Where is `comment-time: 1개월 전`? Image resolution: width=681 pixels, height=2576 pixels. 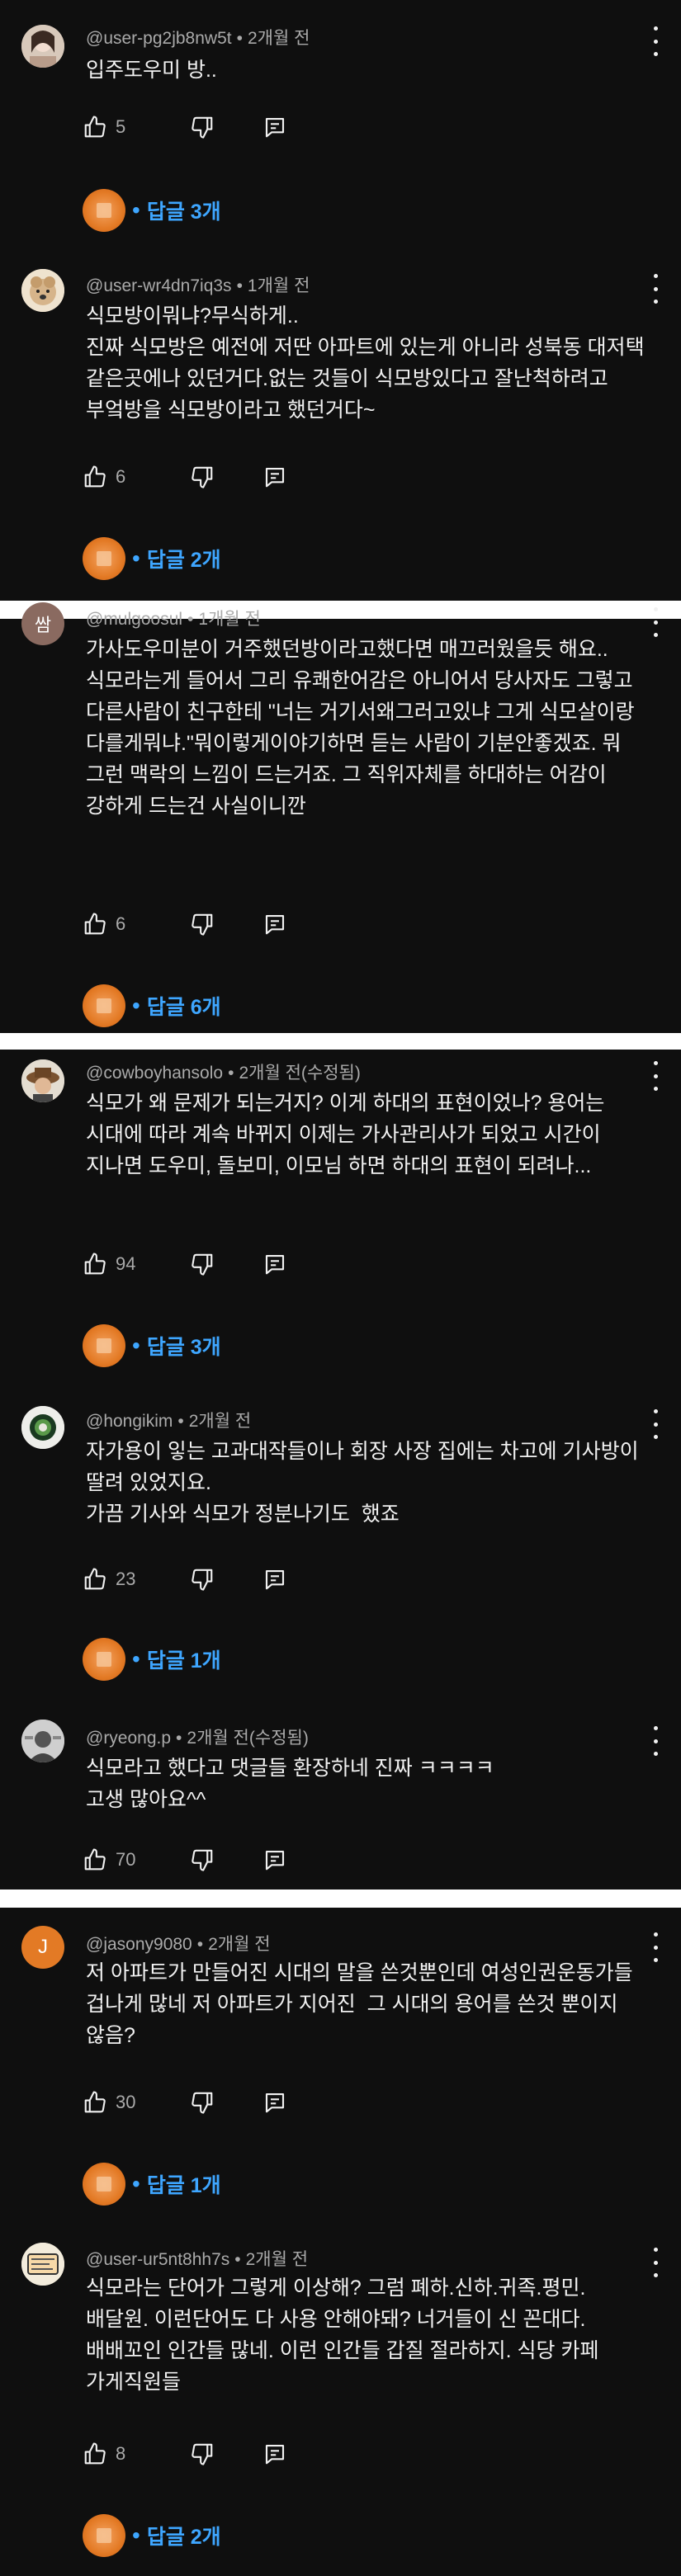
comment-time: 1개월 전 is located at coordinates (230, 619).